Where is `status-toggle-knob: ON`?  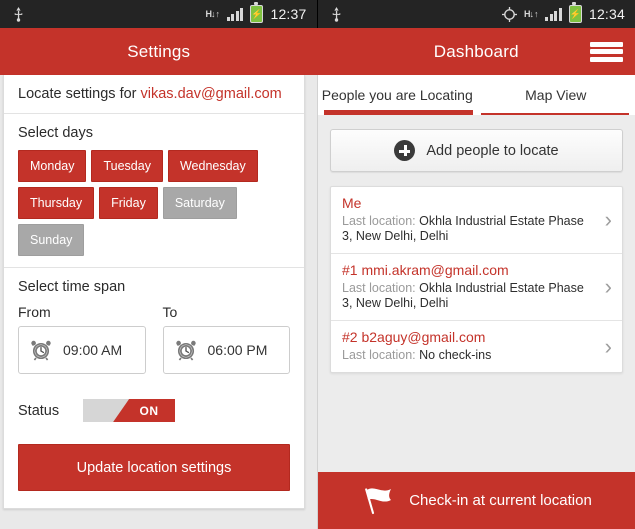
status-toggle-knob: ON is located at coordinates (144, 410).